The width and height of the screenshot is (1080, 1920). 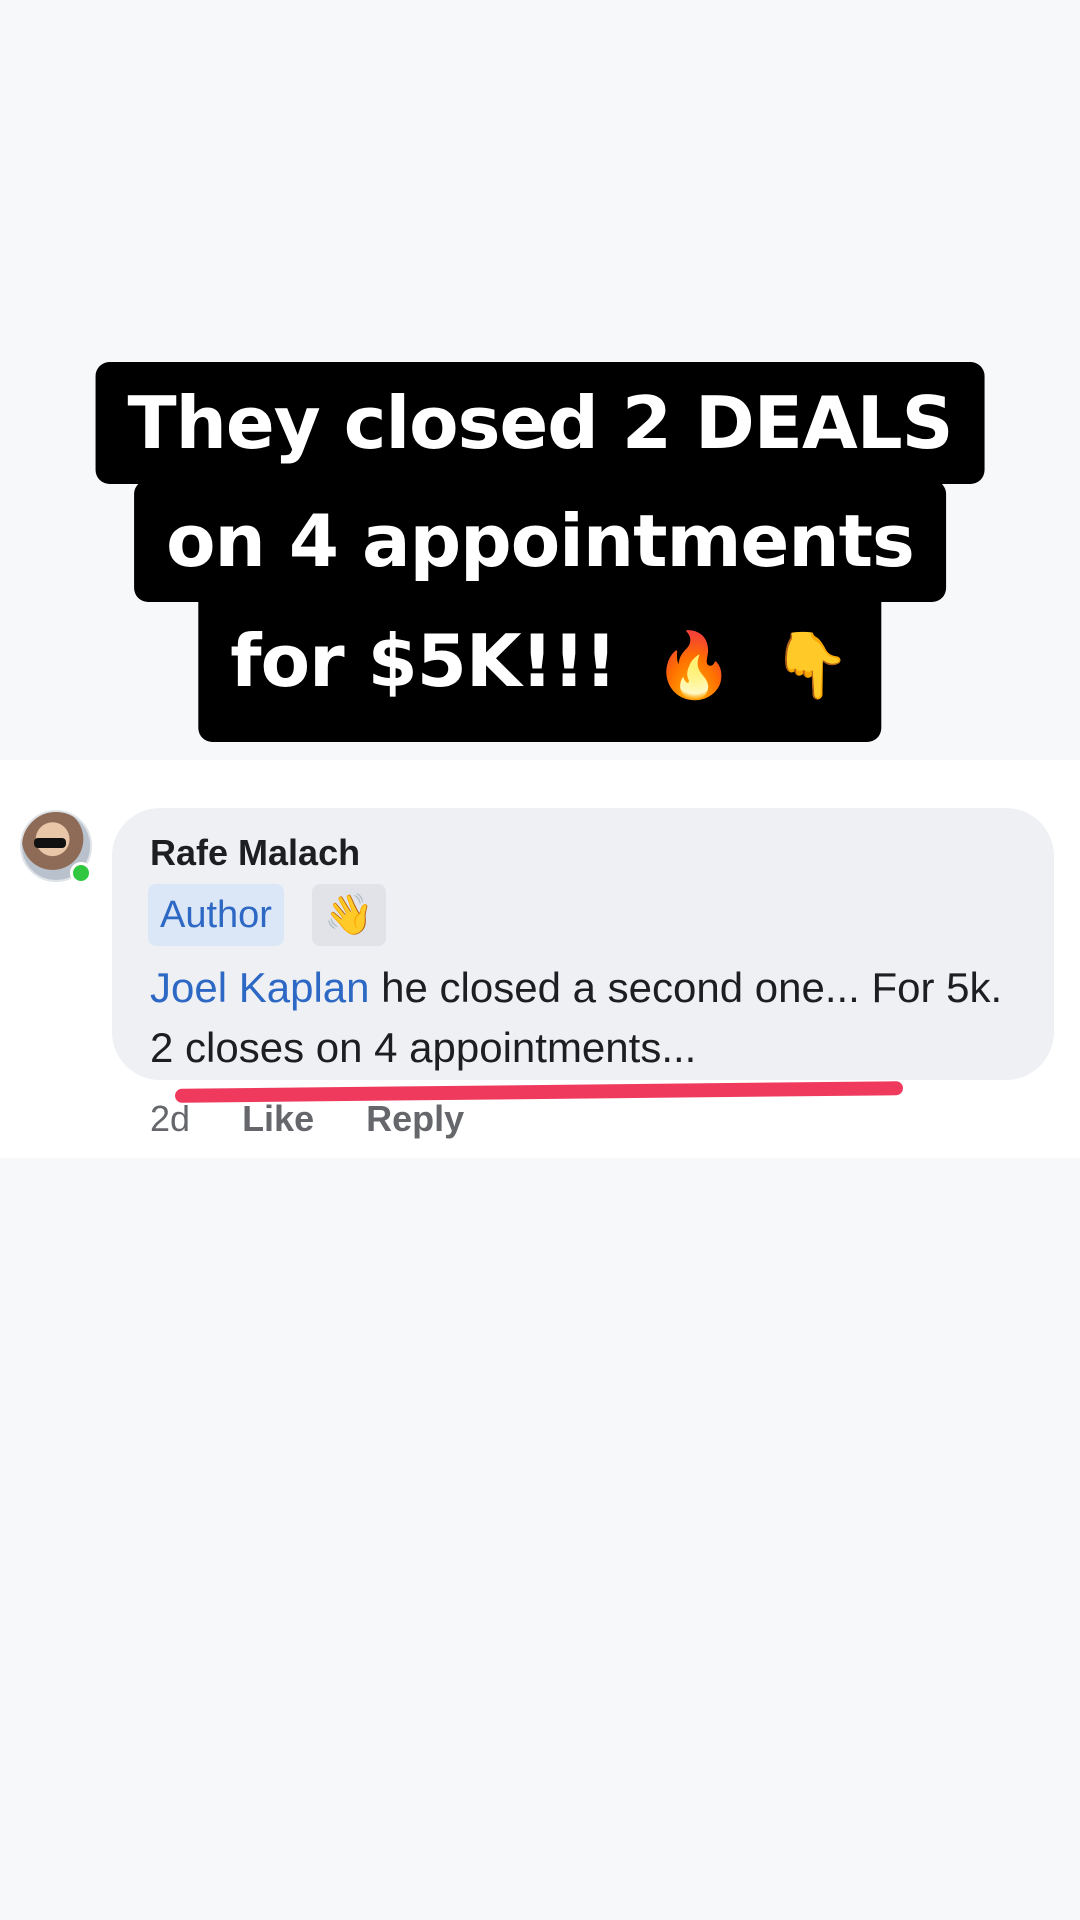 I want to click on caption-line-1: They closed 2 DEALS, so click(x=540, y=423).